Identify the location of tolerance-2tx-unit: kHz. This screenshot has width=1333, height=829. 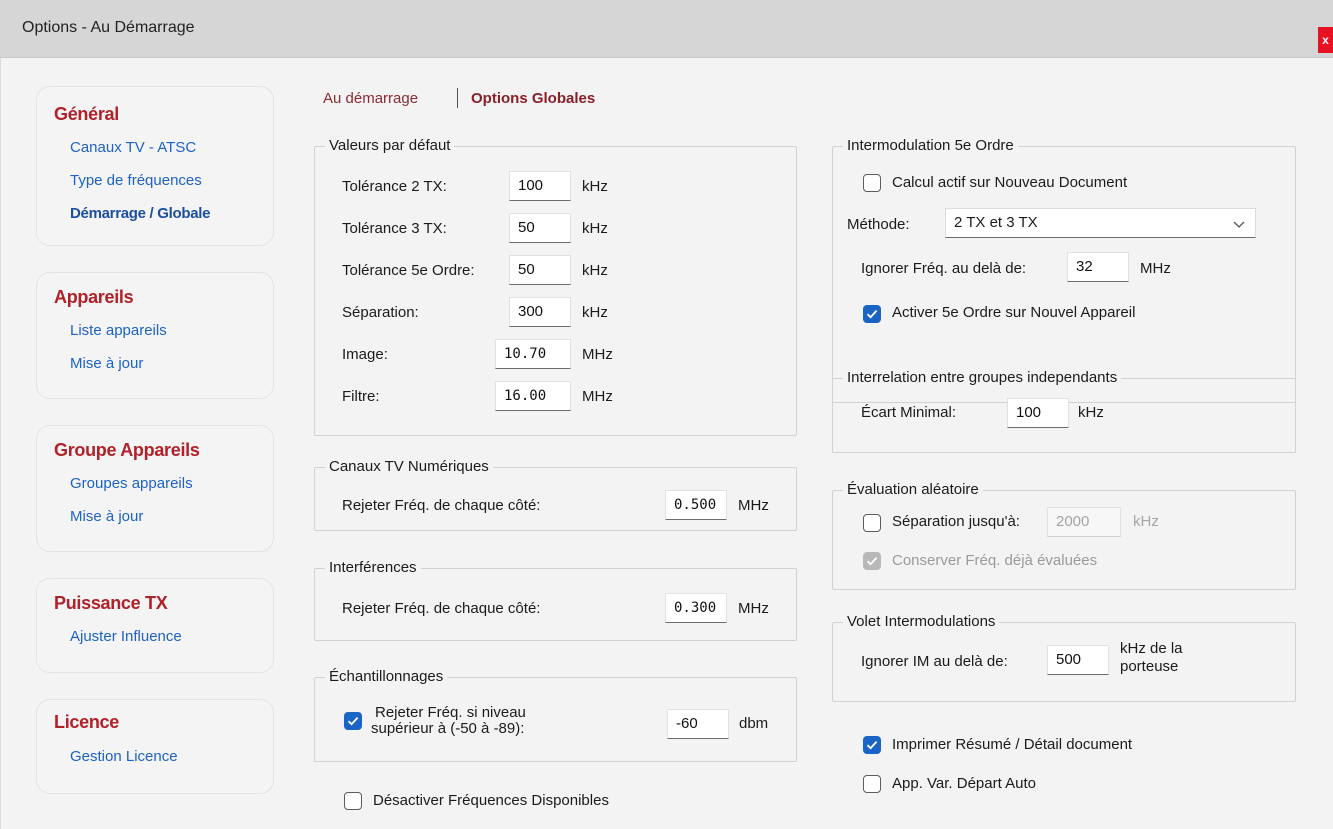
(595, 186).